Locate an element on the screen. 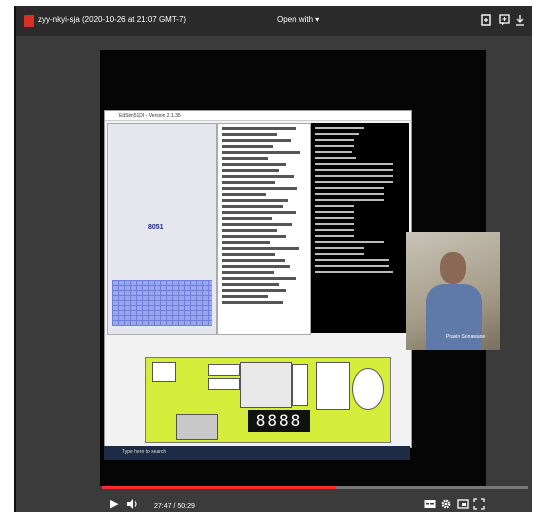  led-bank is located at coordinates (197, 427).